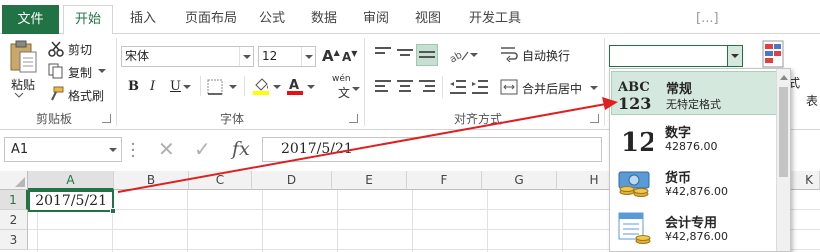 The width and height of the screenshot is (820, 252). I want to click on name-box: A1, so click(63, 149).